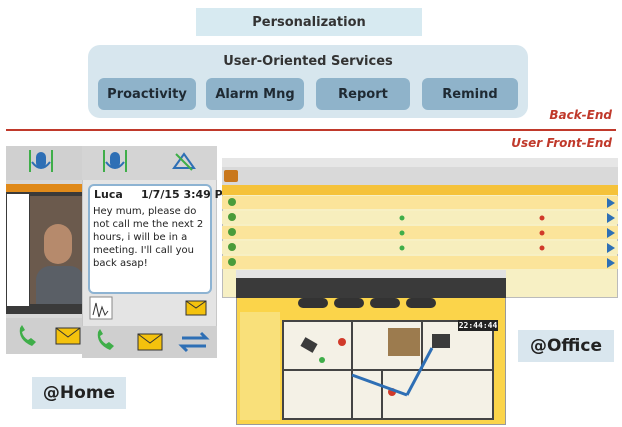  Describe the element at coordinates (260, 366) in the screenshot. I see `floorplan-sidebar` at that location.